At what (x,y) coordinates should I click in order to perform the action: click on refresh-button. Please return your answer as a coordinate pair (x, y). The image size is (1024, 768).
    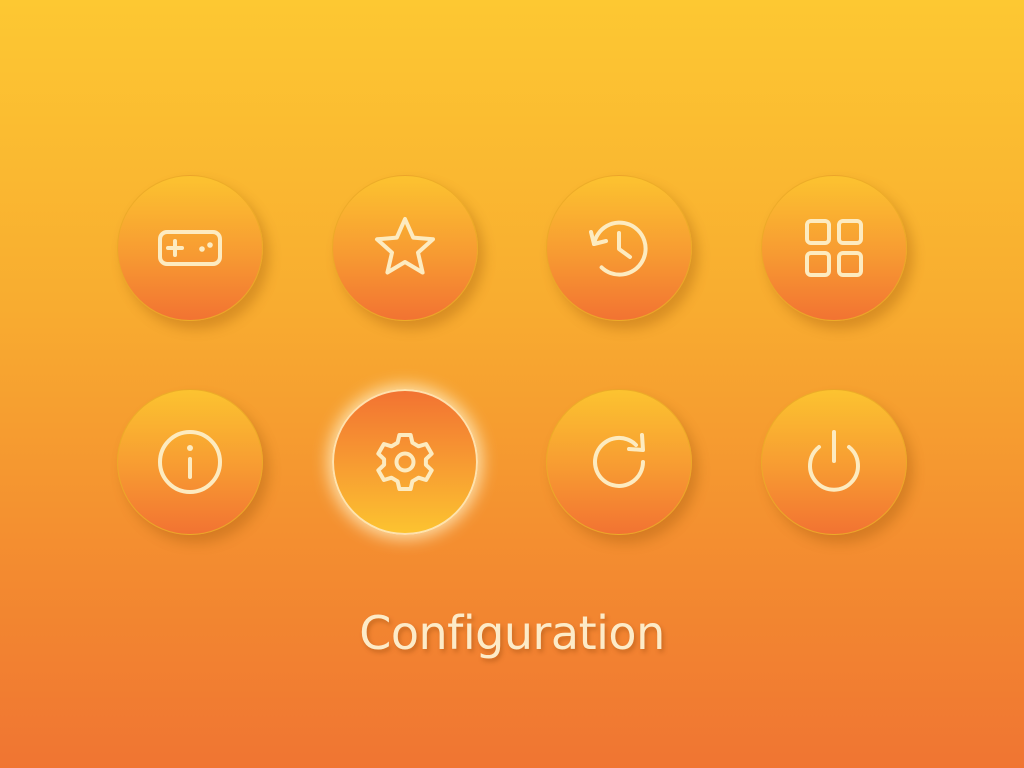
    Looking at the image, I should click on (619, 462).